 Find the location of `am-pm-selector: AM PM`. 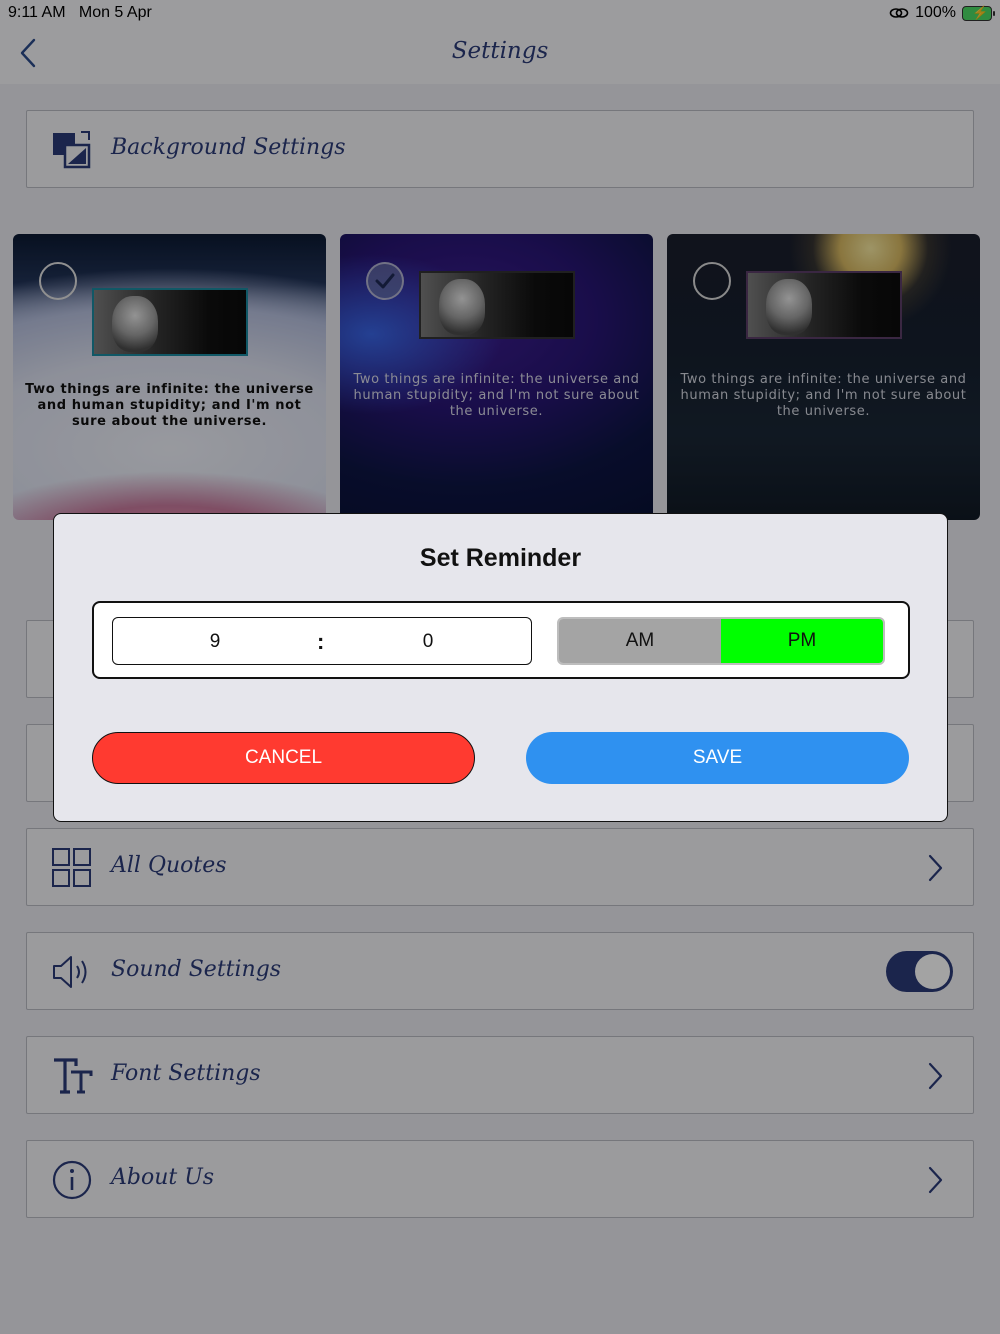

am-pm-selector: AM PM is located at coordinates (721, 641).